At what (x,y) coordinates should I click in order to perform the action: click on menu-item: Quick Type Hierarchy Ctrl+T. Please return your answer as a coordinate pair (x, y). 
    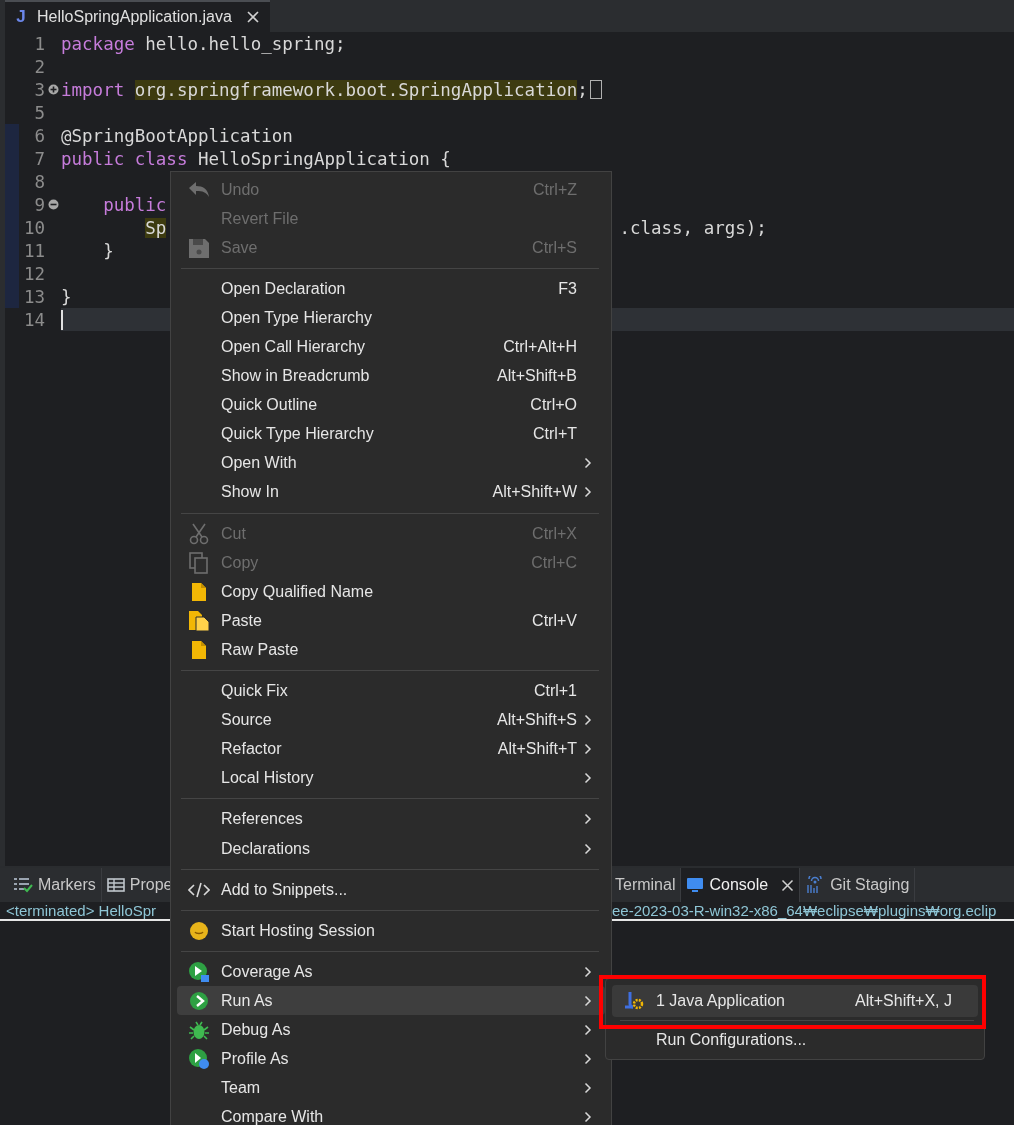
    Looking at the image, I should click on (391, 434).